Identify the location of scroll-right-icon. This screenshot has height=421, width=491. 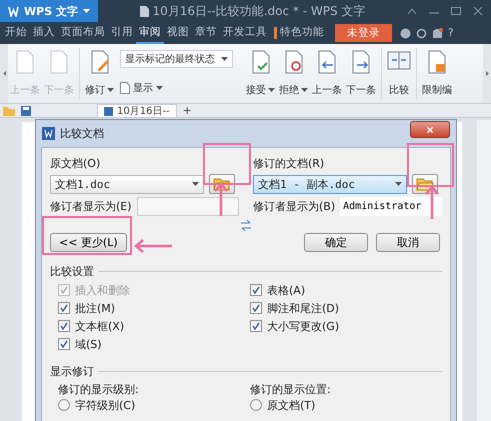
(487, 73).